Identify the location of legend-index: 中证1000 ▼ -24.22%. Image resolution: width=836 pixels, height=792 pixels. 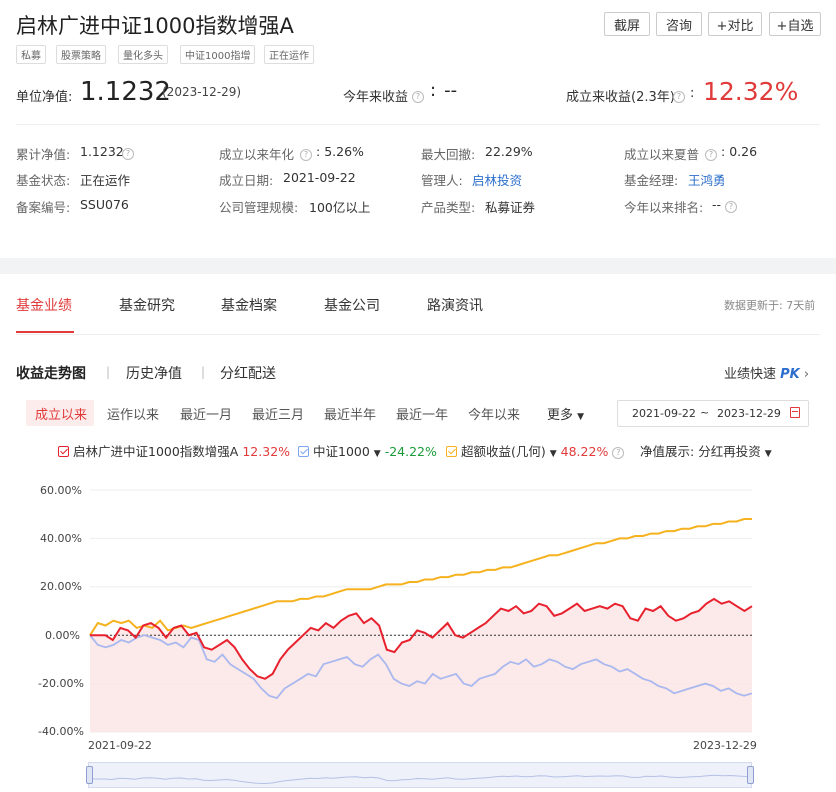
(367, 450).